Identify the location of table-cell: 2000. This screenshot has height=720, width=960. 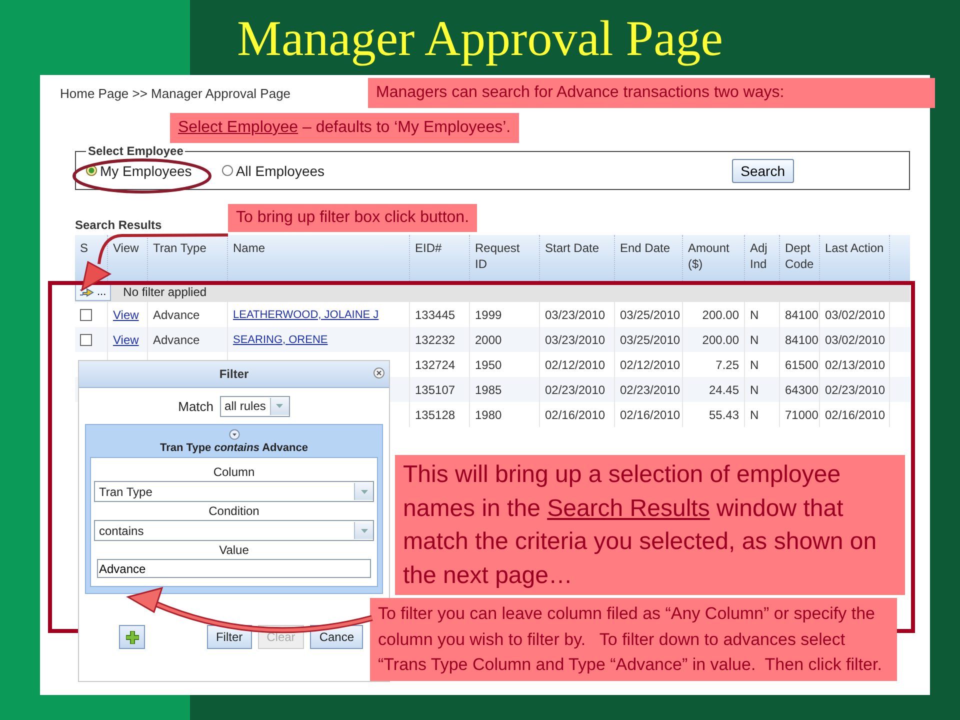
(488, 339).